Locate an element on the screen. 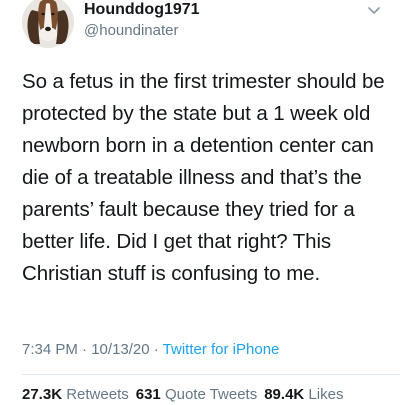 Image resolution: width=400 pixels, height=405 pixels. basset-hound-avatar-icon is located at coordinates (48, 24).